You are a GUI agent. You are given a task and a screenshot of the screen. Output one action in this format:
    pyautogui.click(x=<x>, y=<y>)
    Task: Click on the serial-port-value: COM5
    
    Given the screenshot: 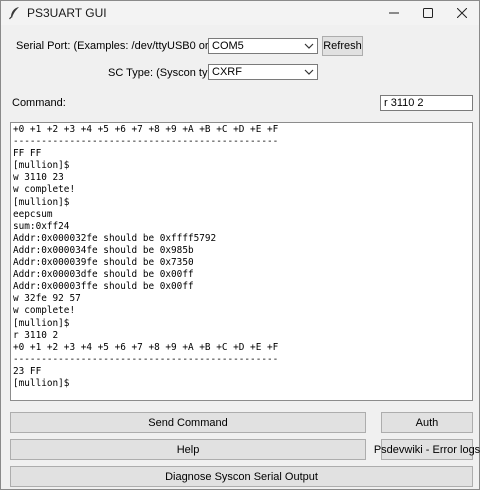 What is the action you would take?
    pyautogui.click(x=228, y=46)
    